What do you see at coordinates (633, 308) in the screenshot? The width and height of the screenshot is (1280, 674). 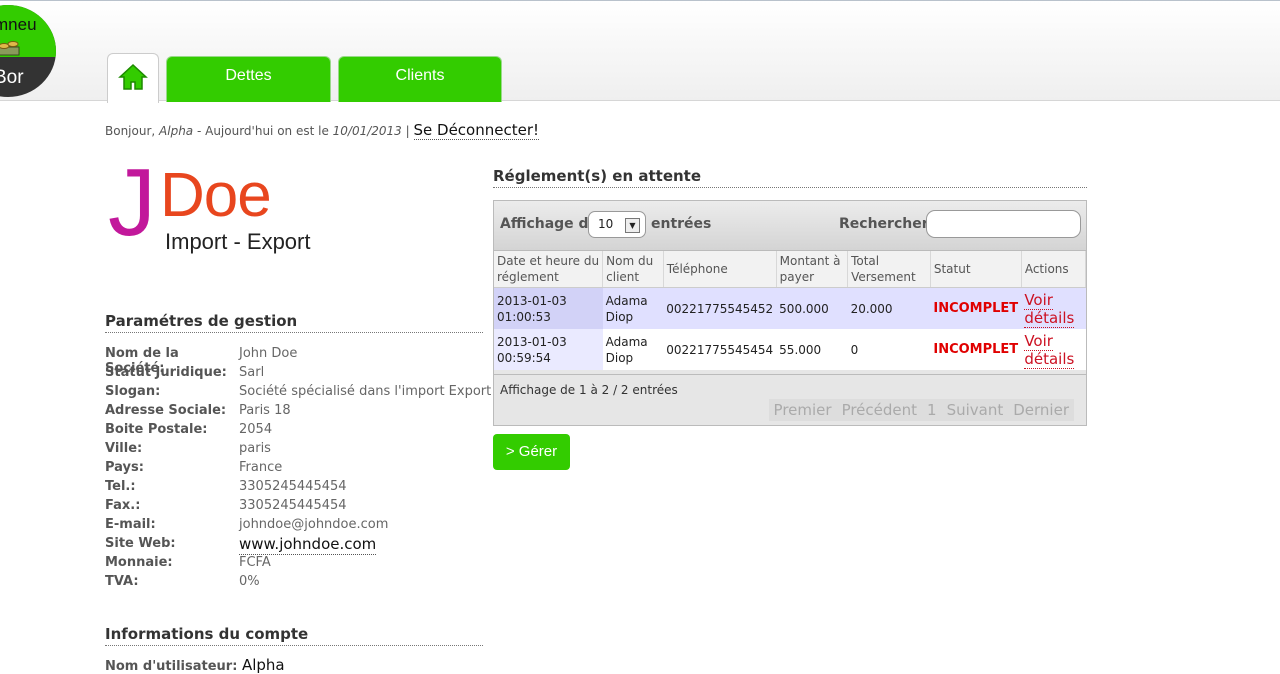 I see `cell-client: Adama Diop` at bounding box center [633, 308].